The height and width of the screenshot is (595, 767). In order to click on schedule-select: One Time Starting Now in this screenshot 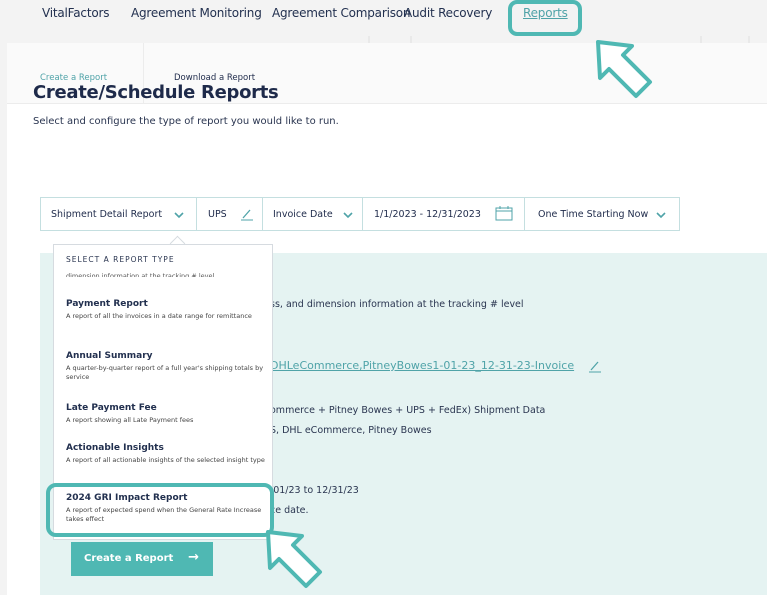, I will do `click(603, 214)`.